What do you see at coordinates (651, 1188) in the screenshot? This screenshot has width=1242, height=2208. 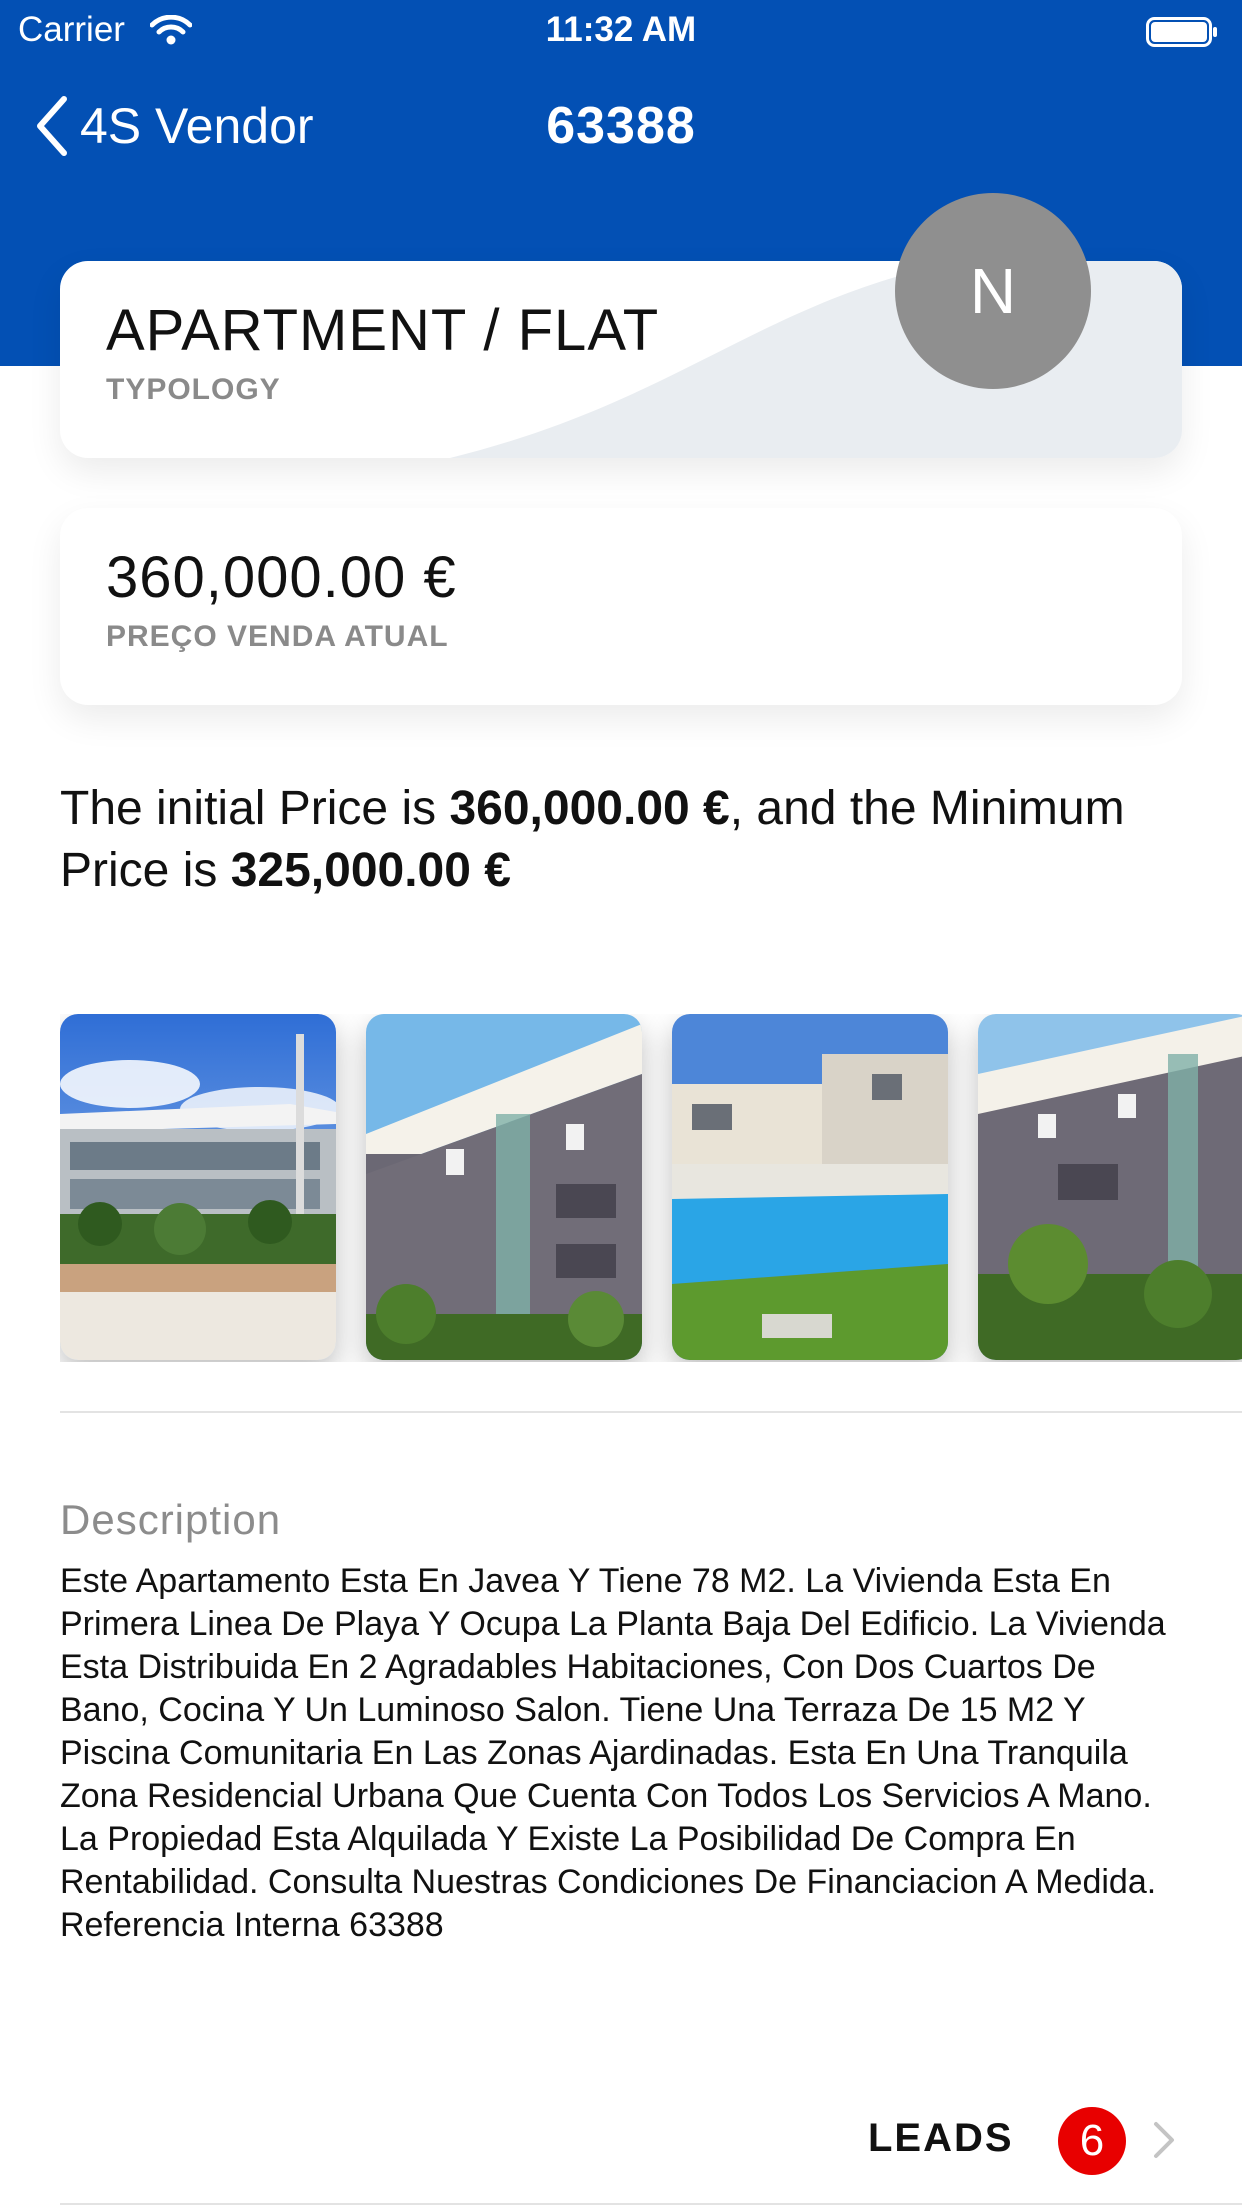 I see `photo-gallery` at bounding box center [651, 1188].